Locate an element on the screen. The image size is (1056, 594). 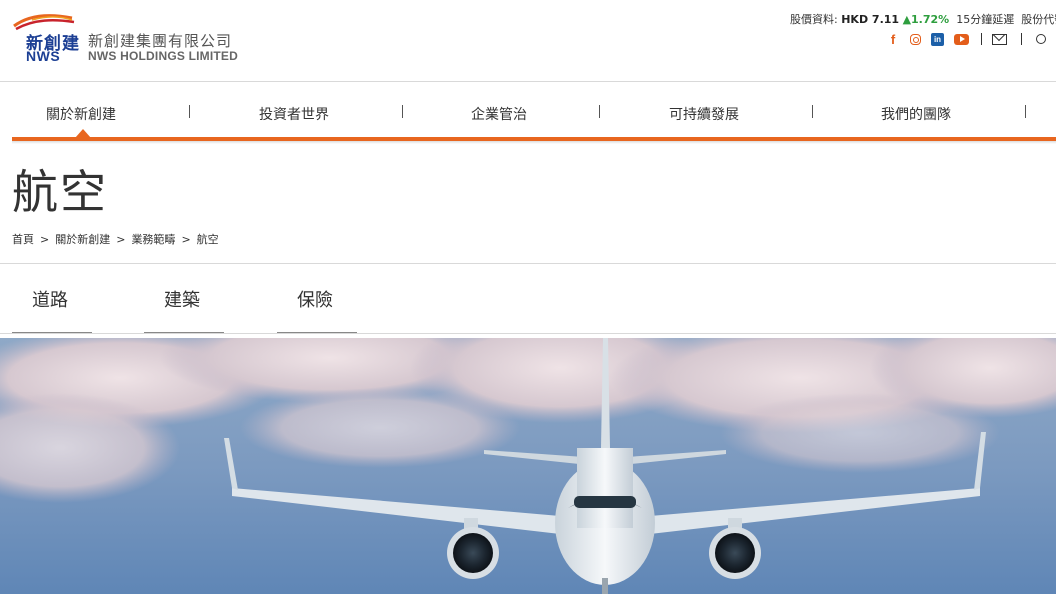
stock-label: 股價資料: is located at coordinates (814, 19).